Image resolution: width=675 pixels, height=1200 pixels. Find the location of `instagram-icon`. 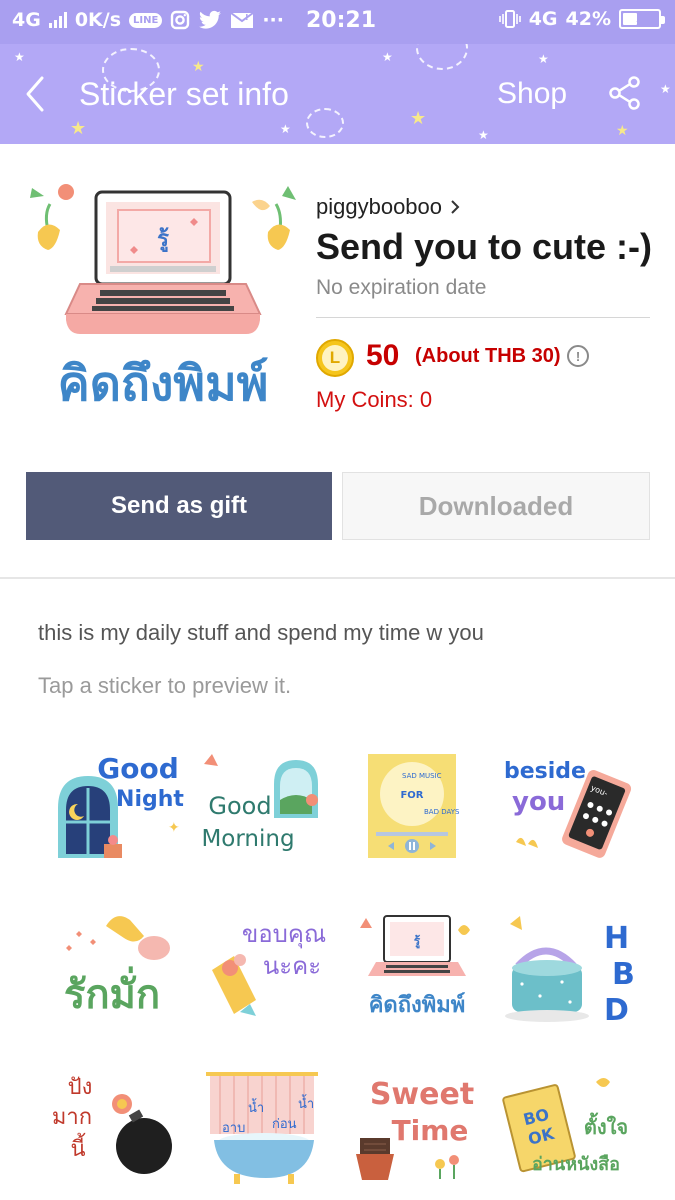

instagram-icon is located at coordinates (180, 20).